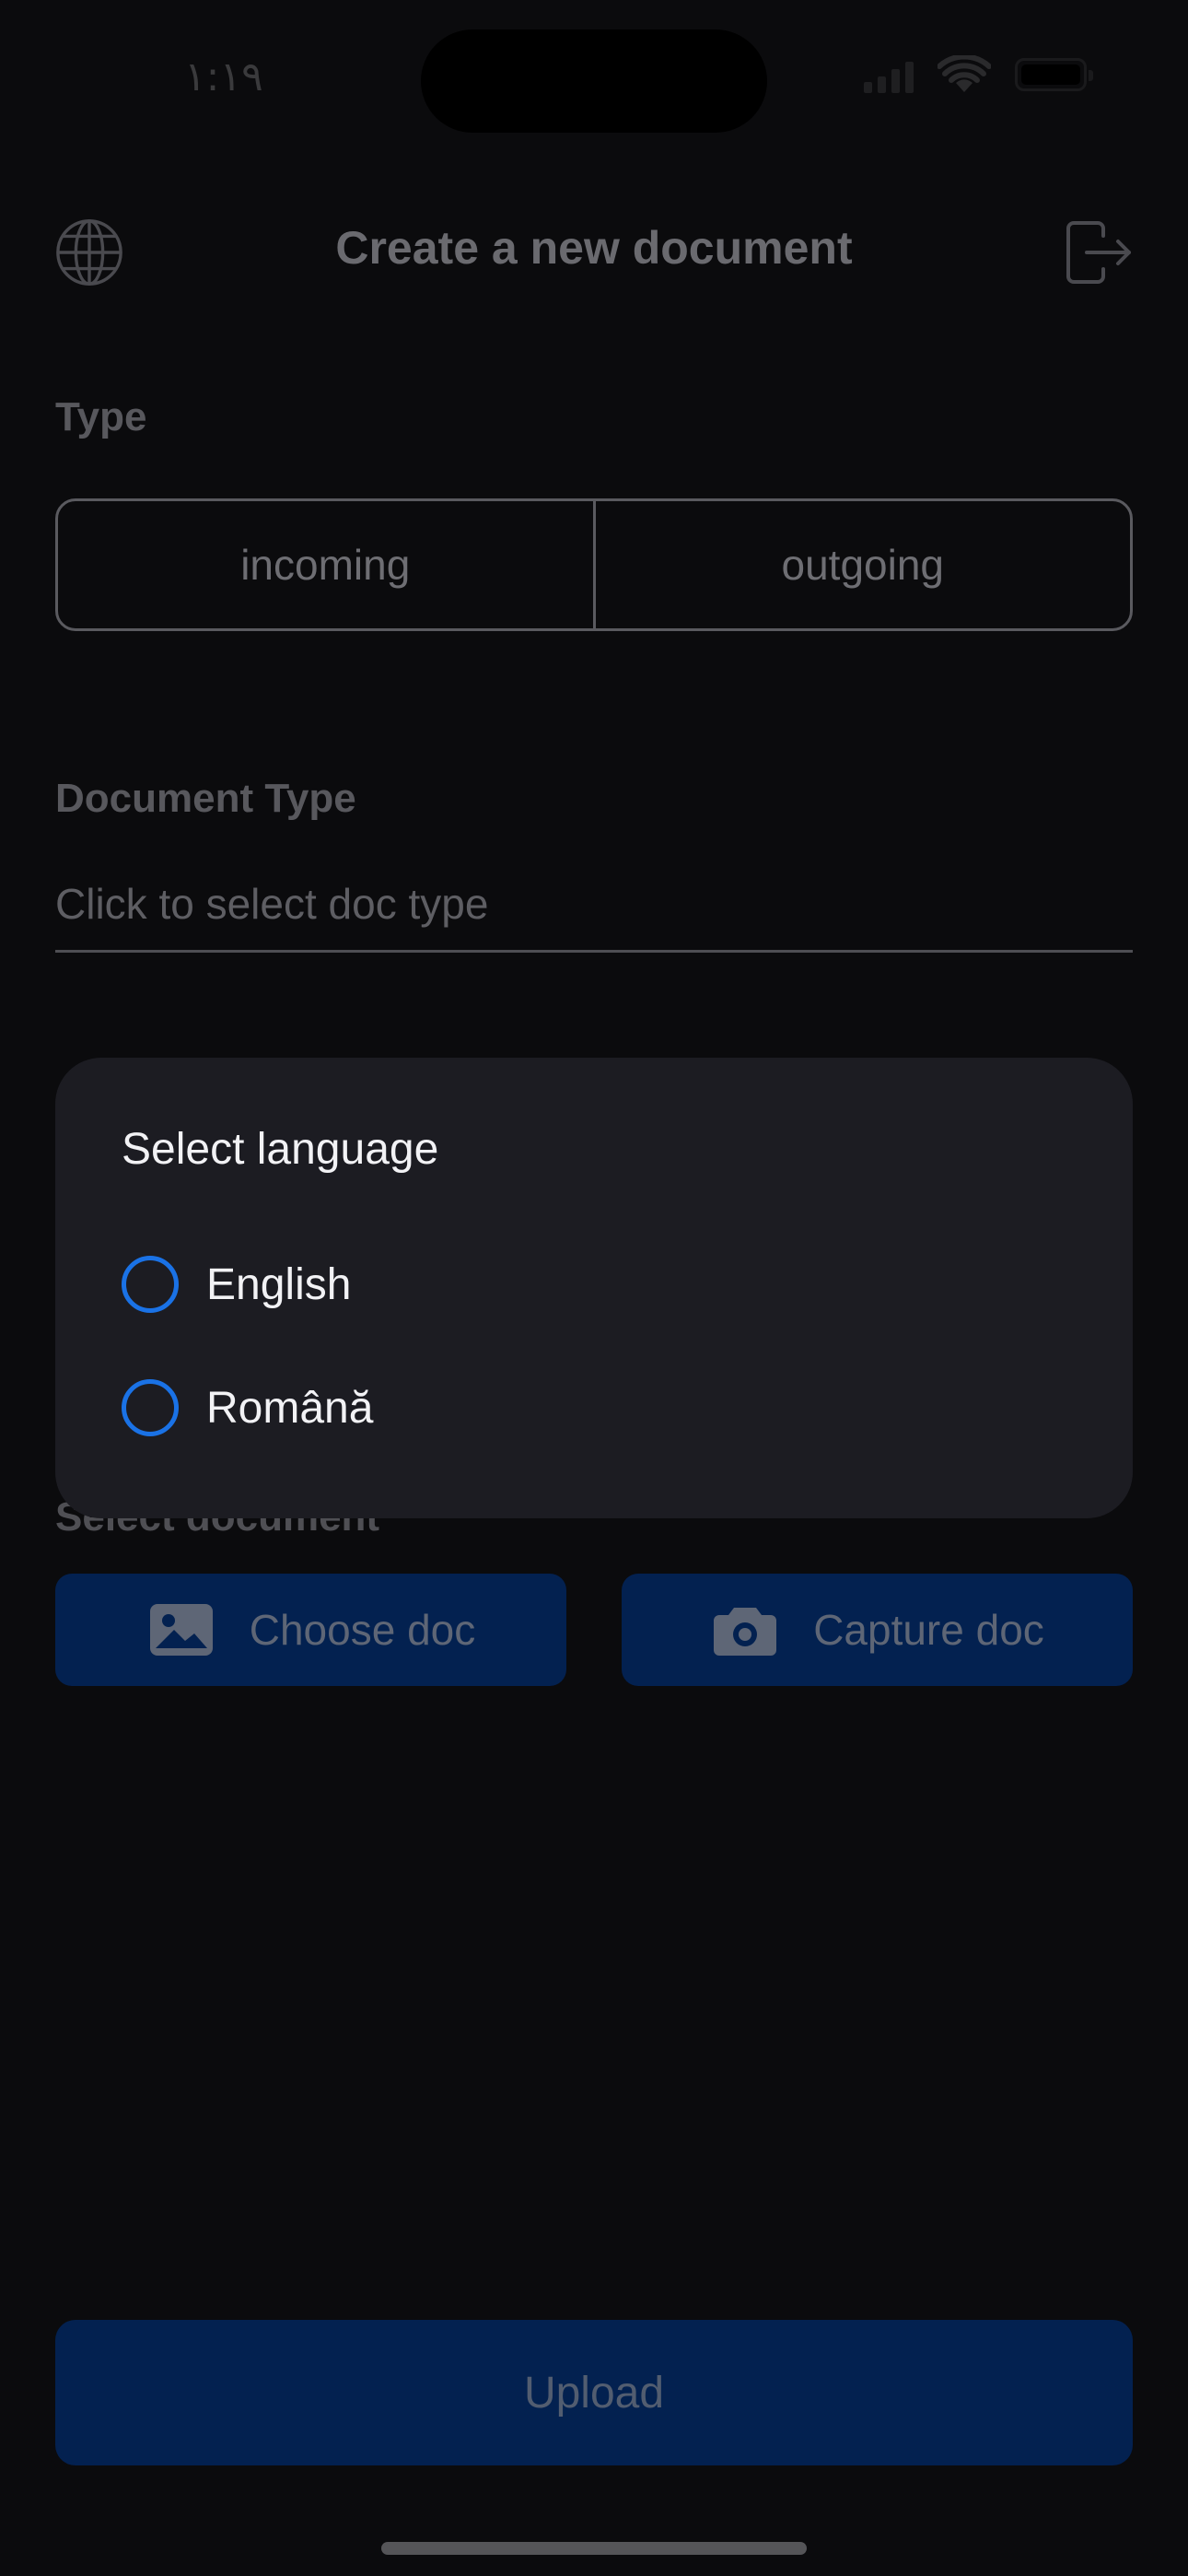 Image resolution: width=1188 pixels, height=2576 pixels. What do you see at coordinates (964, 73) in the screenshot?
I see `wifi-icon` at bounding box center [964, 73].